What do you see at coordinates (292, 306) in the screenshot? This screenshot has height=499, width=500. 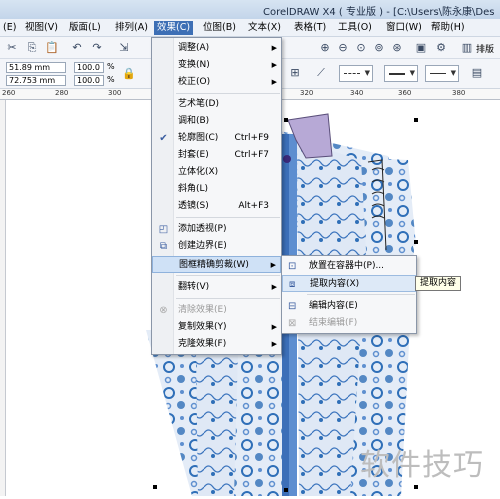 I see `edit-contents-icon: ⊟` at bounding box center [292, 306].